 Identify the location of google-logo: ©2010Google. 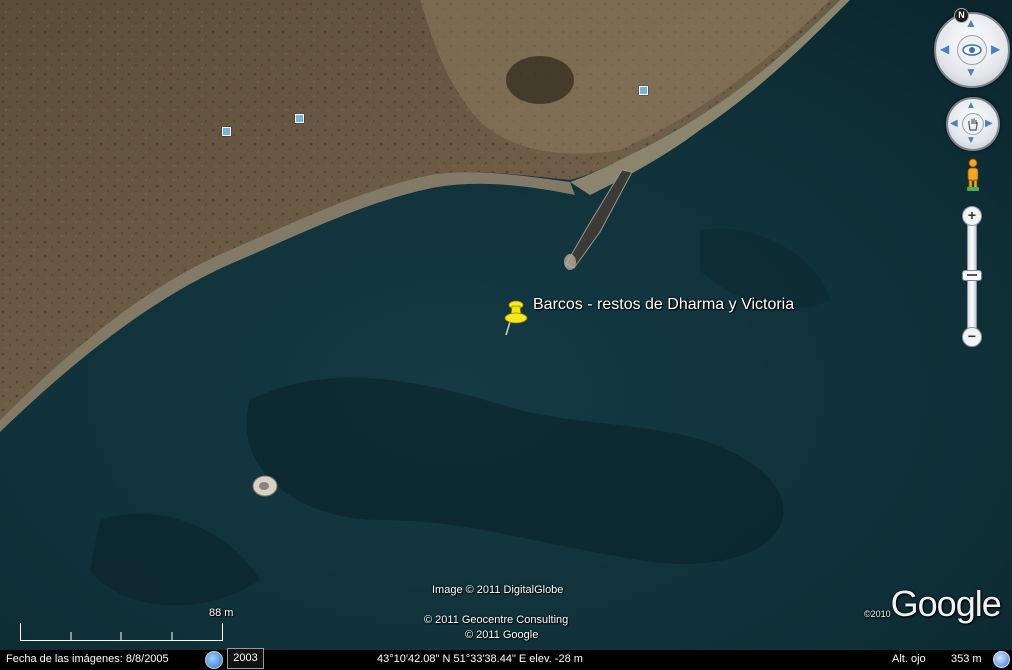
(933, 604).